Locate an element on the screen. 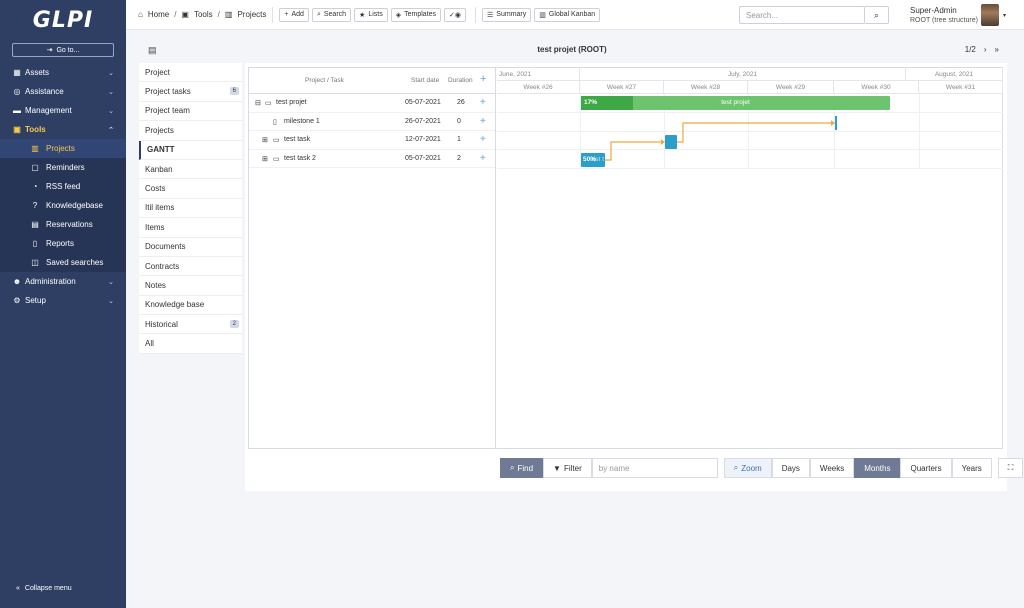  gantt-row: ⊞ ▭ test task 12-07-2021 1 + is located at coordinates (372, 140).